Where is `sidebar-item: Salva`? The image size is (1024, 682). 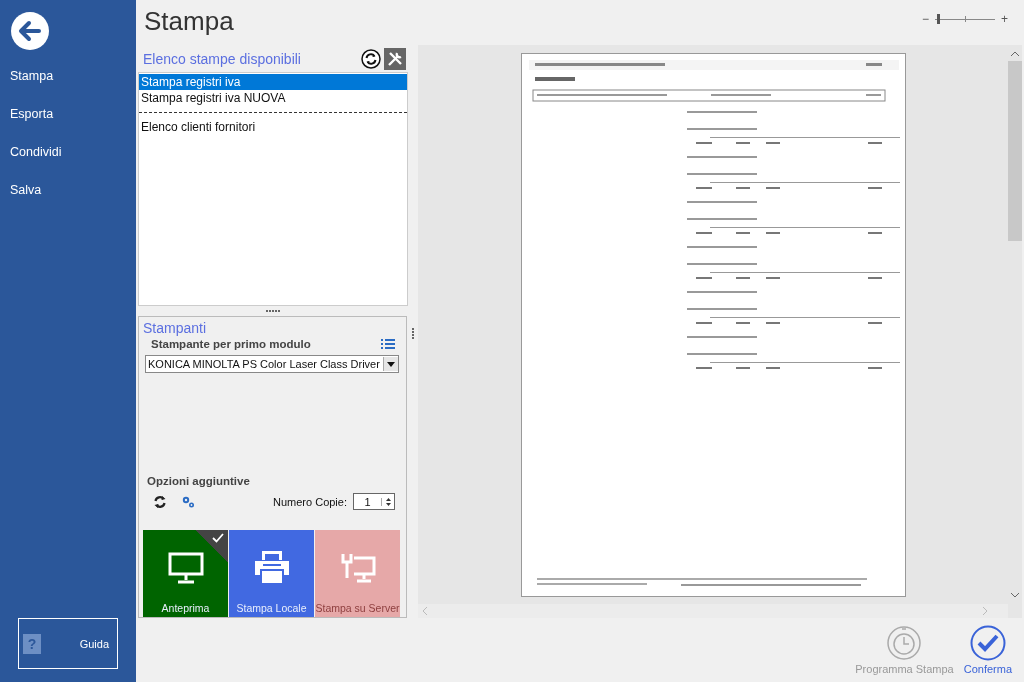
sidebar-item: Salva is located at coordinates (68, 190).